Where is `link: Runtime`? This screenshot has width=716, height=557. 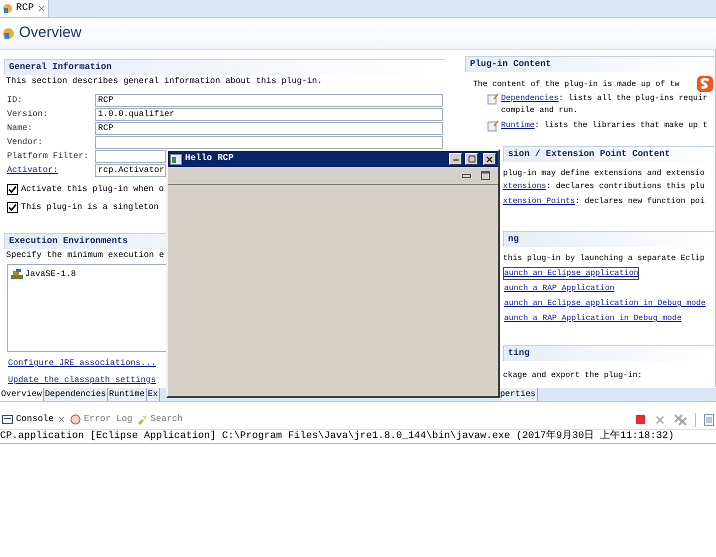
link: Runtime is located at coordinates (518, 125).